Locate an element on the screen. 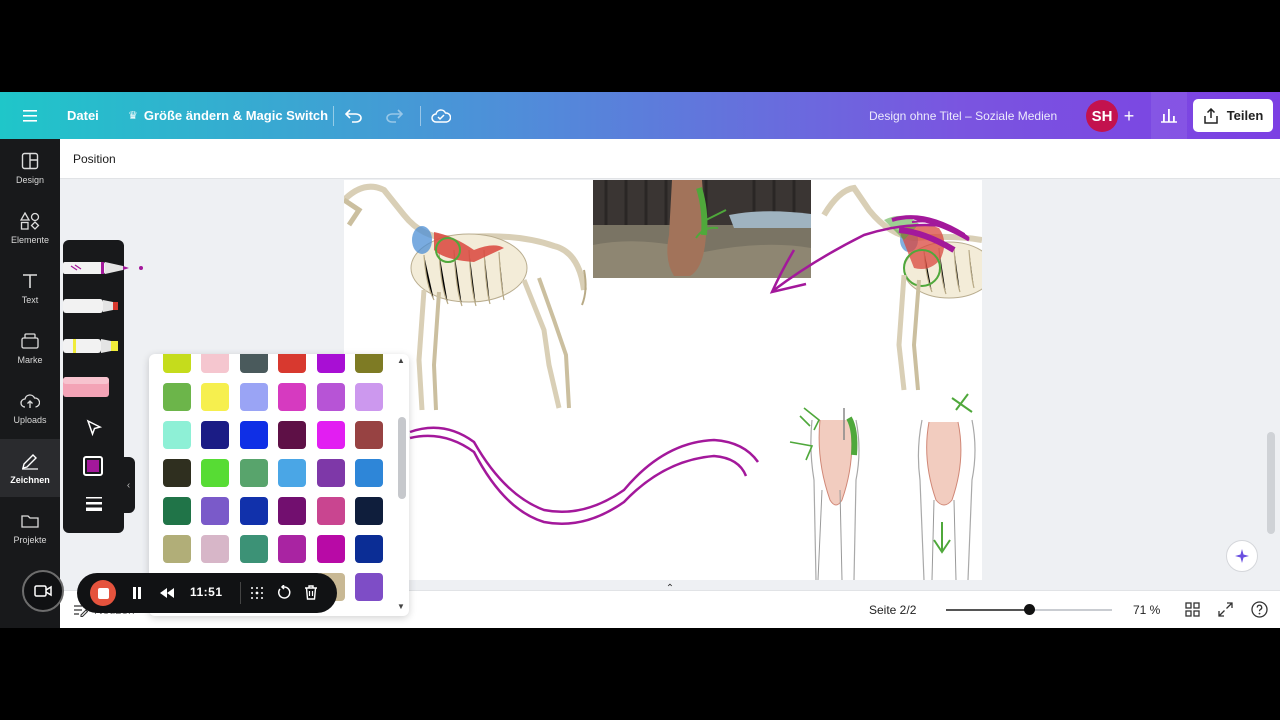  highlighter-tool is located at coordinates (93, 346).